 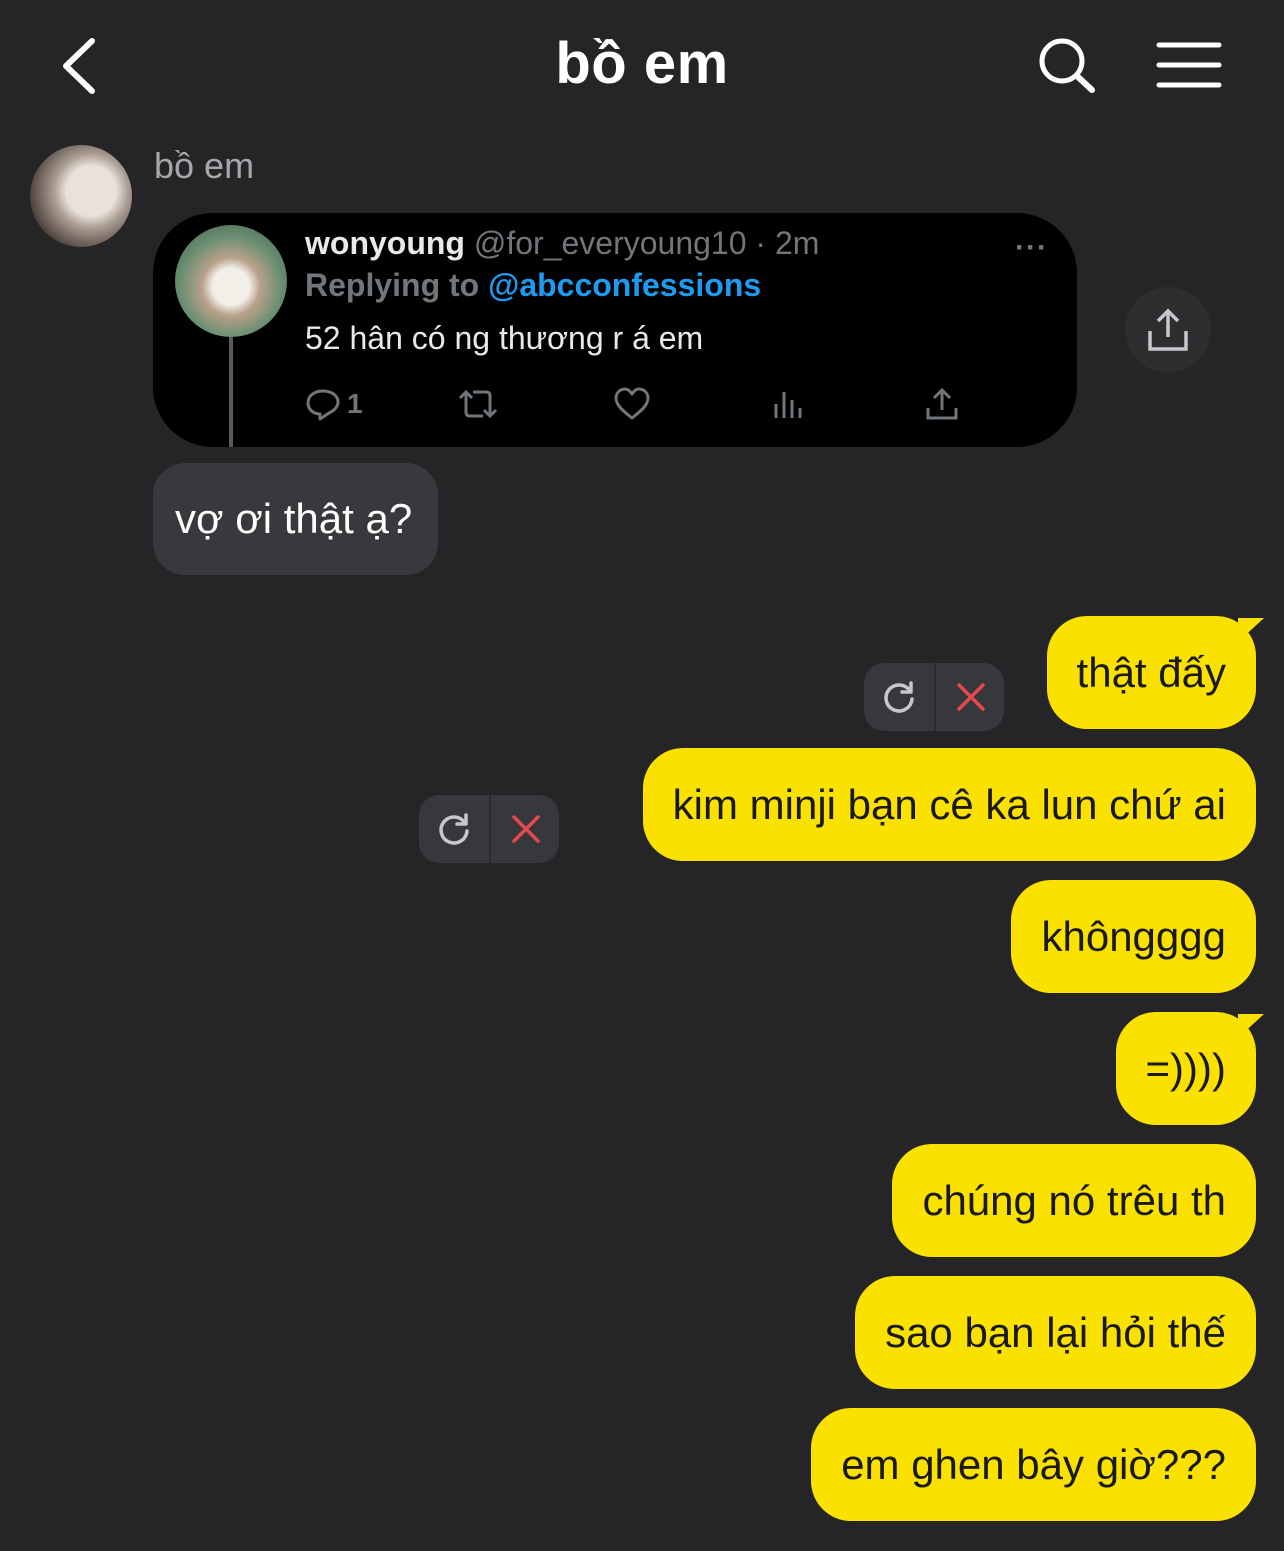 I want to click on sender-name: bồ em, so click(x=204, y=165).